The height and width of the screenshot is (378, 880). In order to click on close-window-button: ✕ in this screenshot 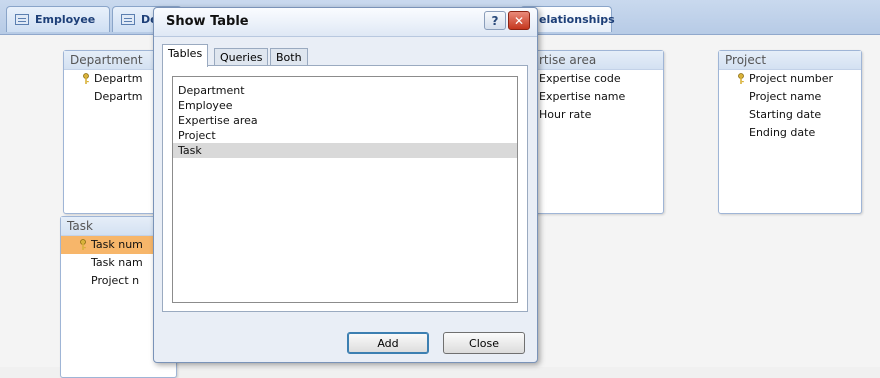, I will do `click(519, 20)`.